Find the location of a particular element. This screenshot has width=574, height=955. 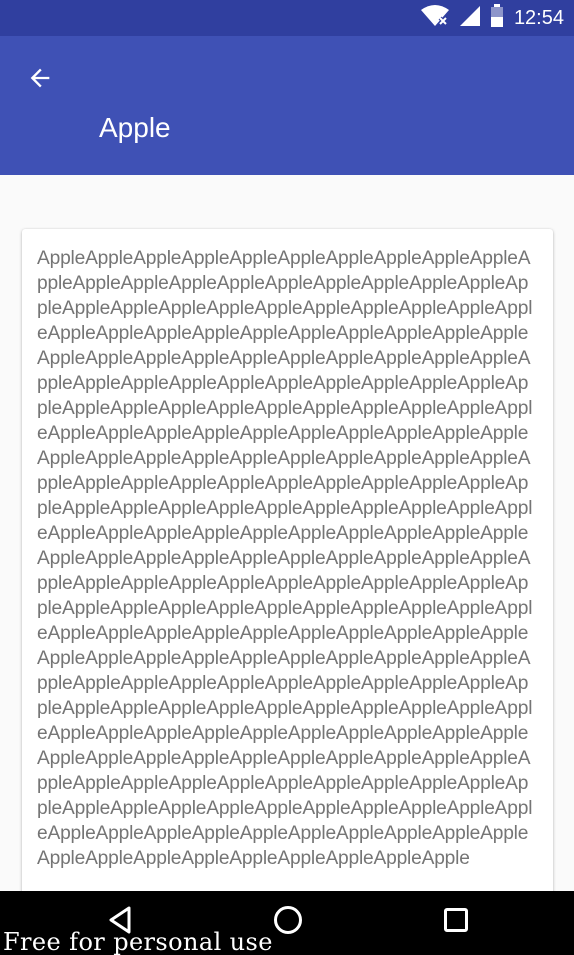

cell-signal-icon is located at coordinates (470, 18).